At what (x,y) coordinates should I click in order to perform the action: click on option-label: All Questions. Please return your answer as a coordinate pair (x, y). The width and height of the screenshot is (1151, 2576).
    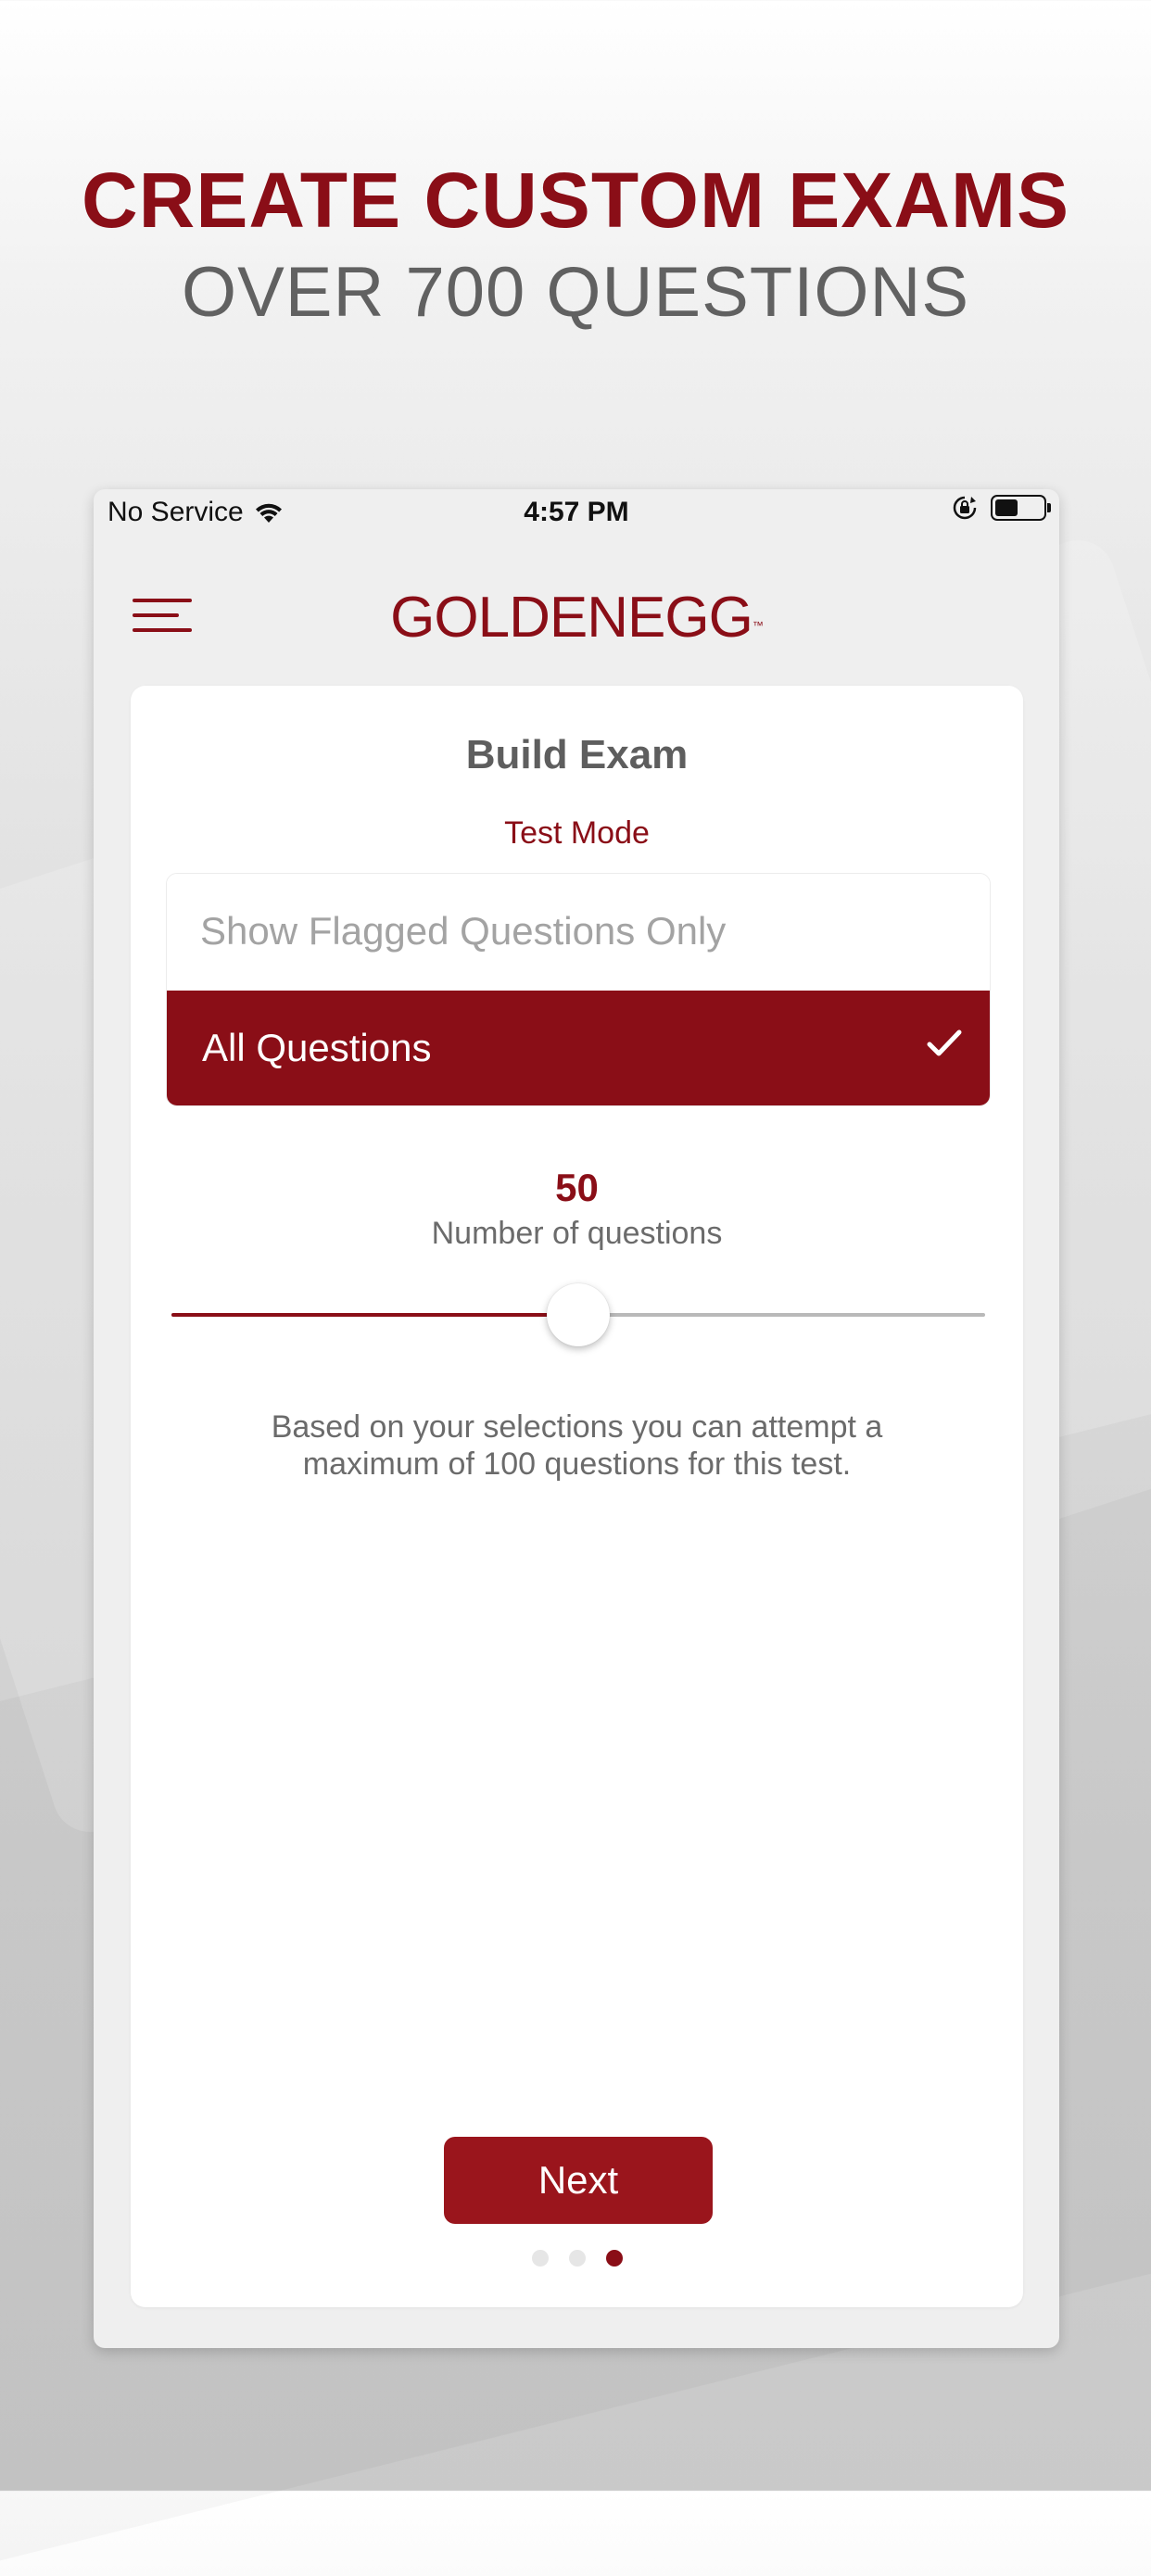
    Looking at the image, I should click on (317, 1047).